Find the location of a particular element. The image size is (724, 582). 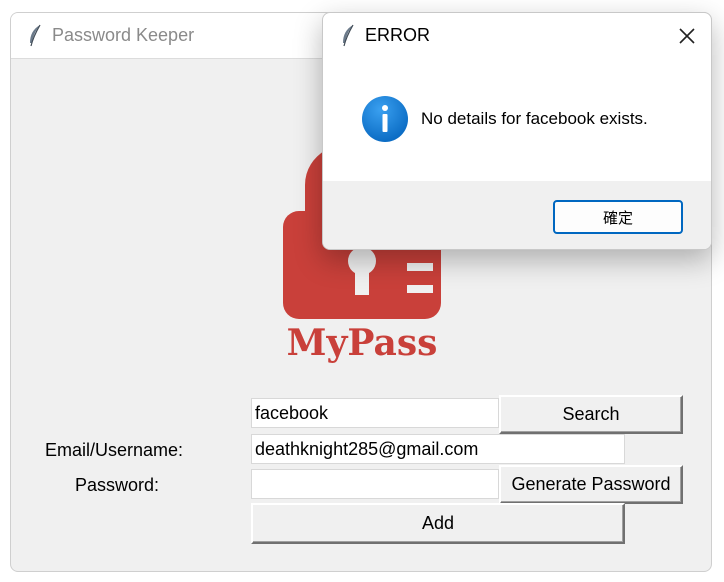

ok-button: 確定 is located at coordinates (618, 217).